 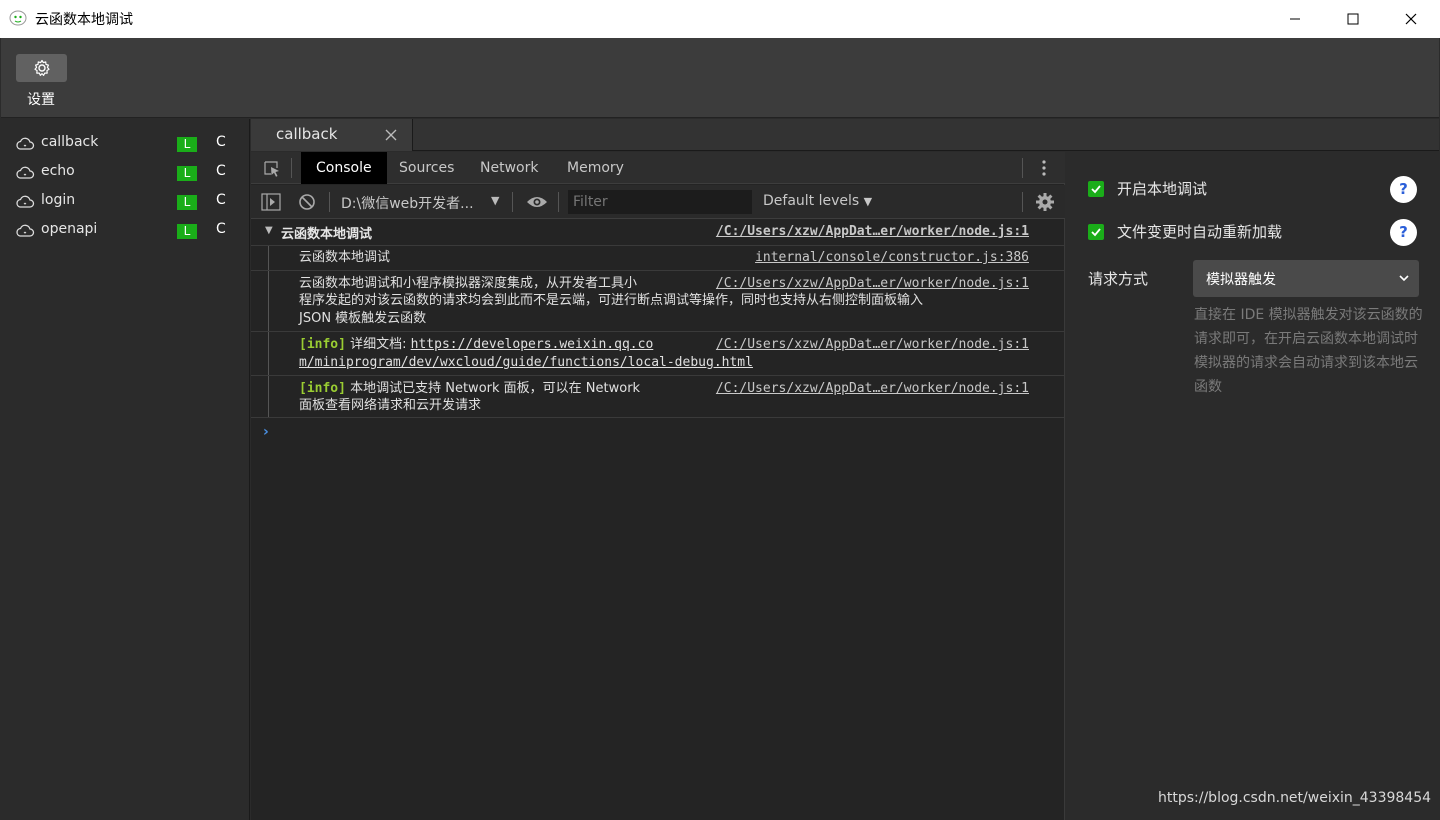 I want to click on function-item-openapi: openapi L C, so click(x=125, y=230).